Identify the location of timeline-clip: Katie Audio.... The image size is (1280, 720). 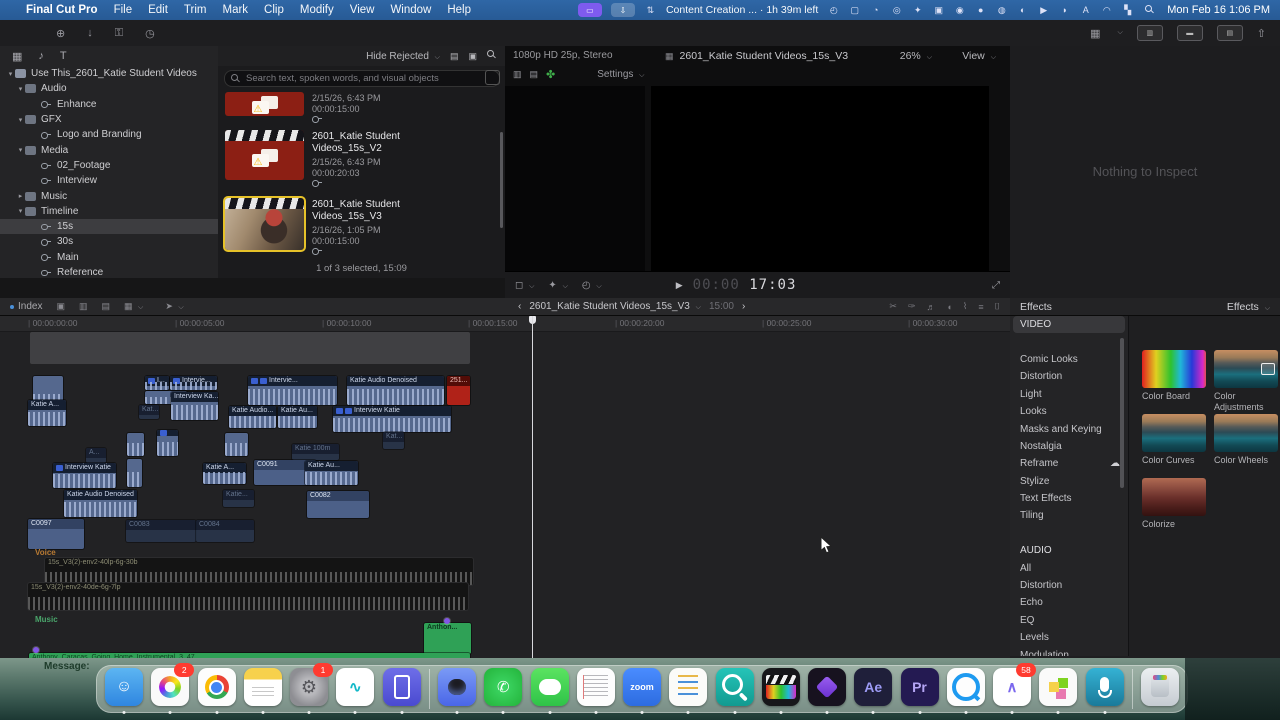
(252, 417).